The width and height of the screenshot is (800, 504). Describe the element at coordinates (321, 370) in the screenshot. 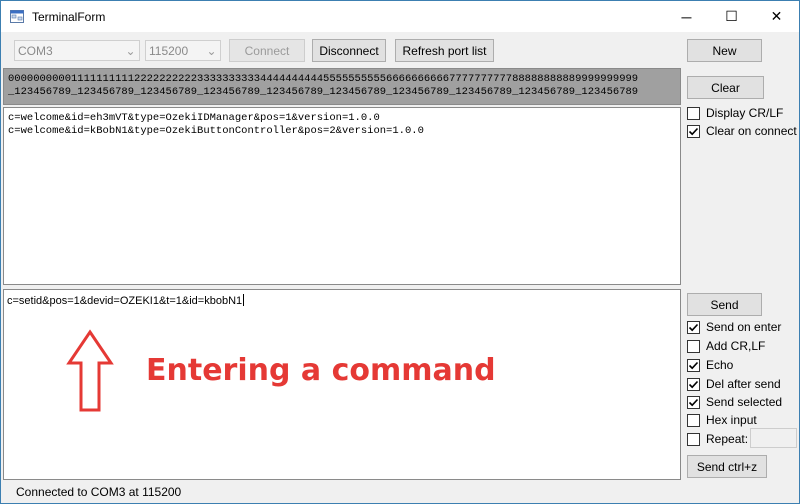

I see `annotation-caption: Entering a command` at that location.